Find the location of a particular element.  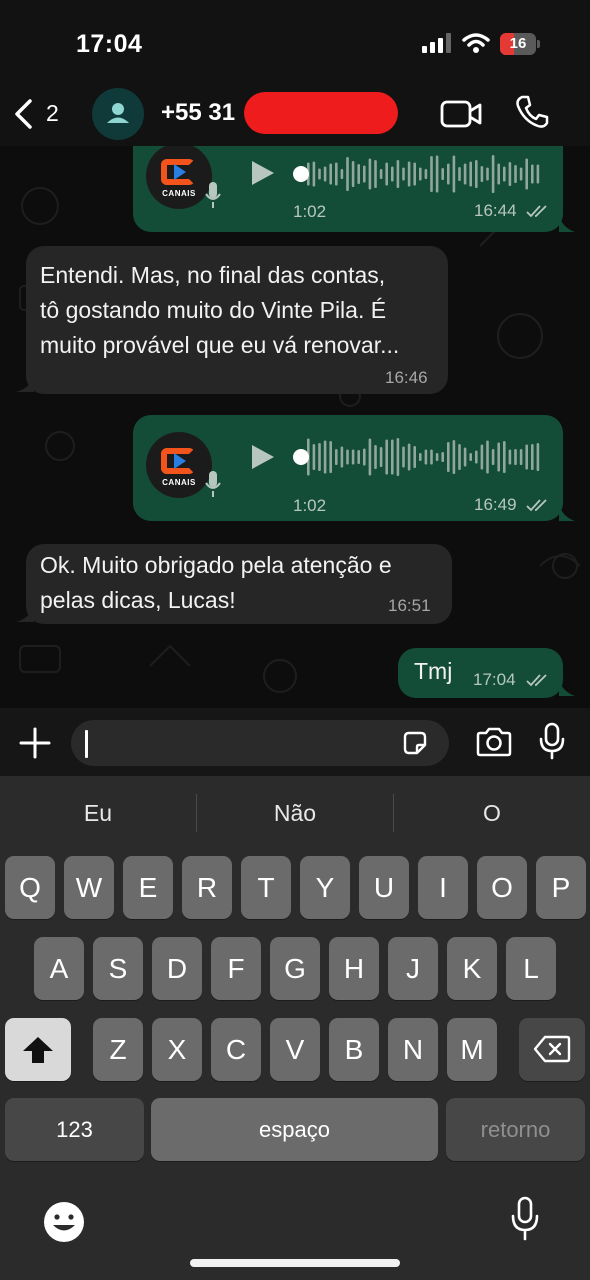

key-b: B is located at coordinates (354, 1049).